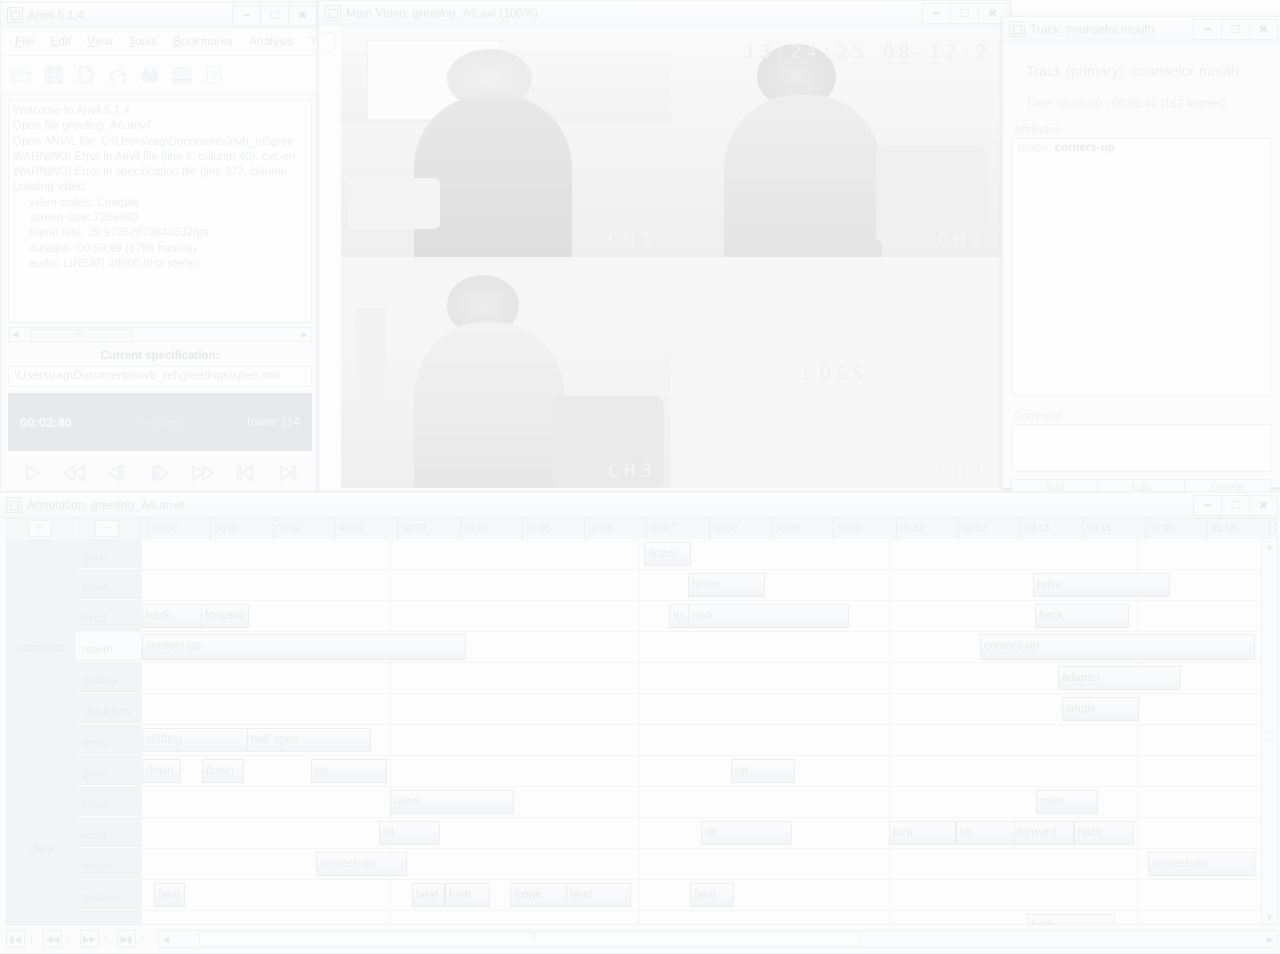  Describe the element at coordinates (90, 939) in the screenshot. I see `next-icon: ▶▶` at that location.